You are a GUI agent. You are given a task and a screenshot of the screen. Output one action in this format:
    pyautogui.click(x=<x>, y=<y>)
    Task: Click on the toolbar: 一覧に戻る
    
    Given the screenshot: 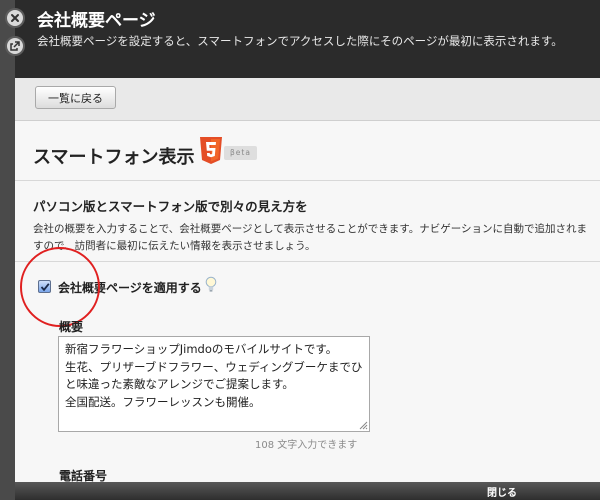 What is the action you would take?
    pyautogui.click(x=307, y=99)
    